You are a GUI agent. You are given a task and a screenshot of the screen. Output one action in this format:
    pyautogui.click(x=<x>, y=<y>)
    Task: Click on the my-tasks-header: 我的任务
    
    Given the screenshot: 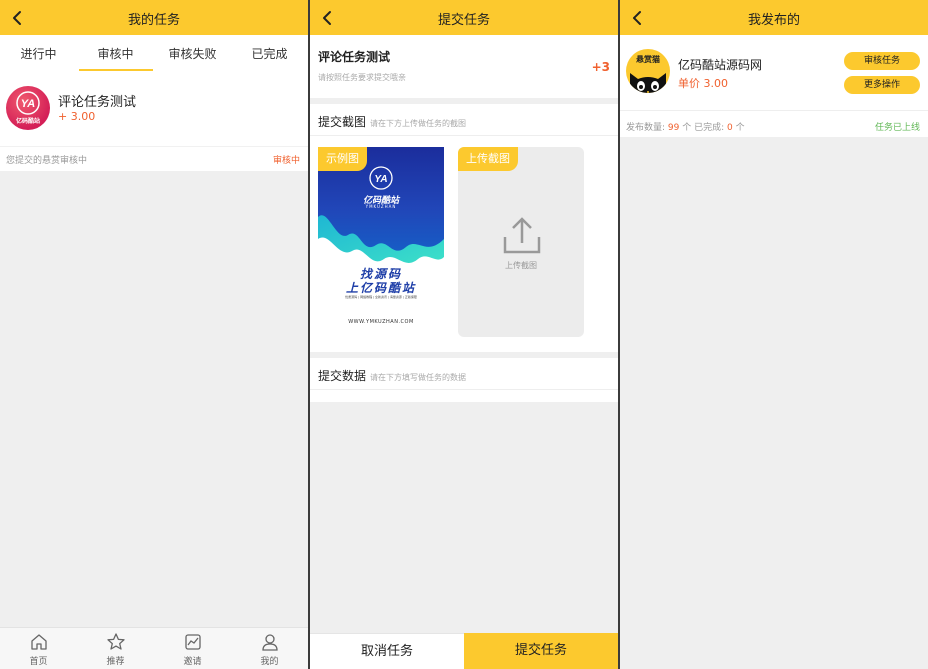 What is the action you would take?
    pyautogui.click(x=154, y=17)
    